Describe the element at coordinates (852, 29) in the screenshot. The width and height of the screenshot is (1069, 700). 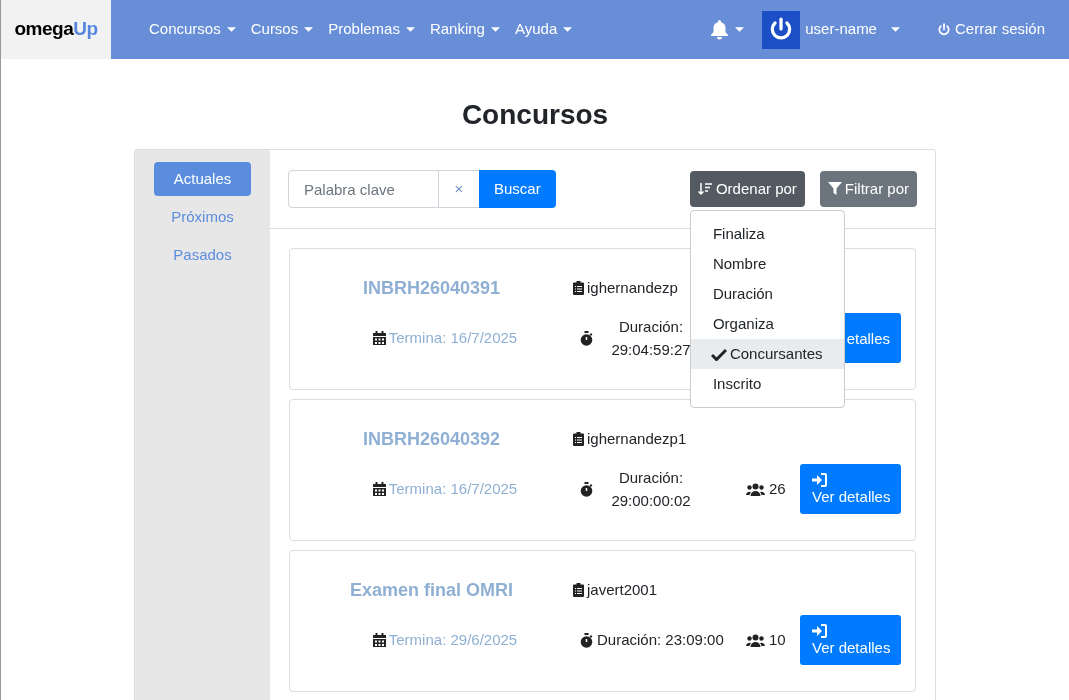
I see `user-menu: user-name` at that location.